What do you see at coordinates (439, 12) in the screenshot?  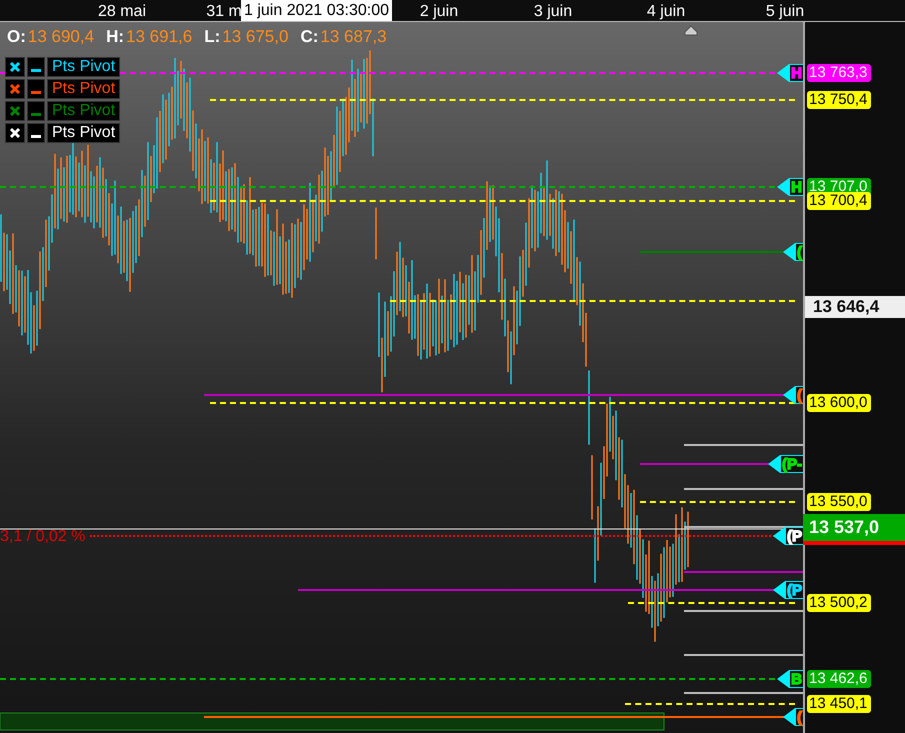 I see `date-label: 2 juin` at bounding box center [439, 12].